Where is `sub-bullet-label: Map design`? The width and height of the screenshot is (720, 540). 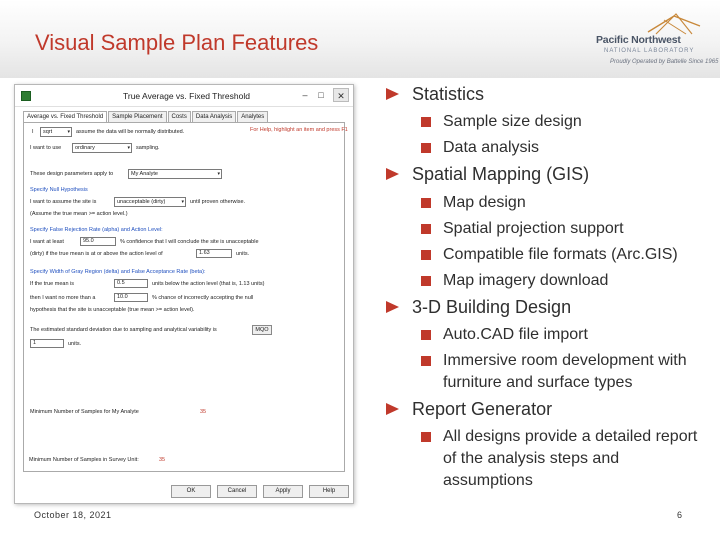 sub-bullet-label: Map design is located at coordinates (484, 202).